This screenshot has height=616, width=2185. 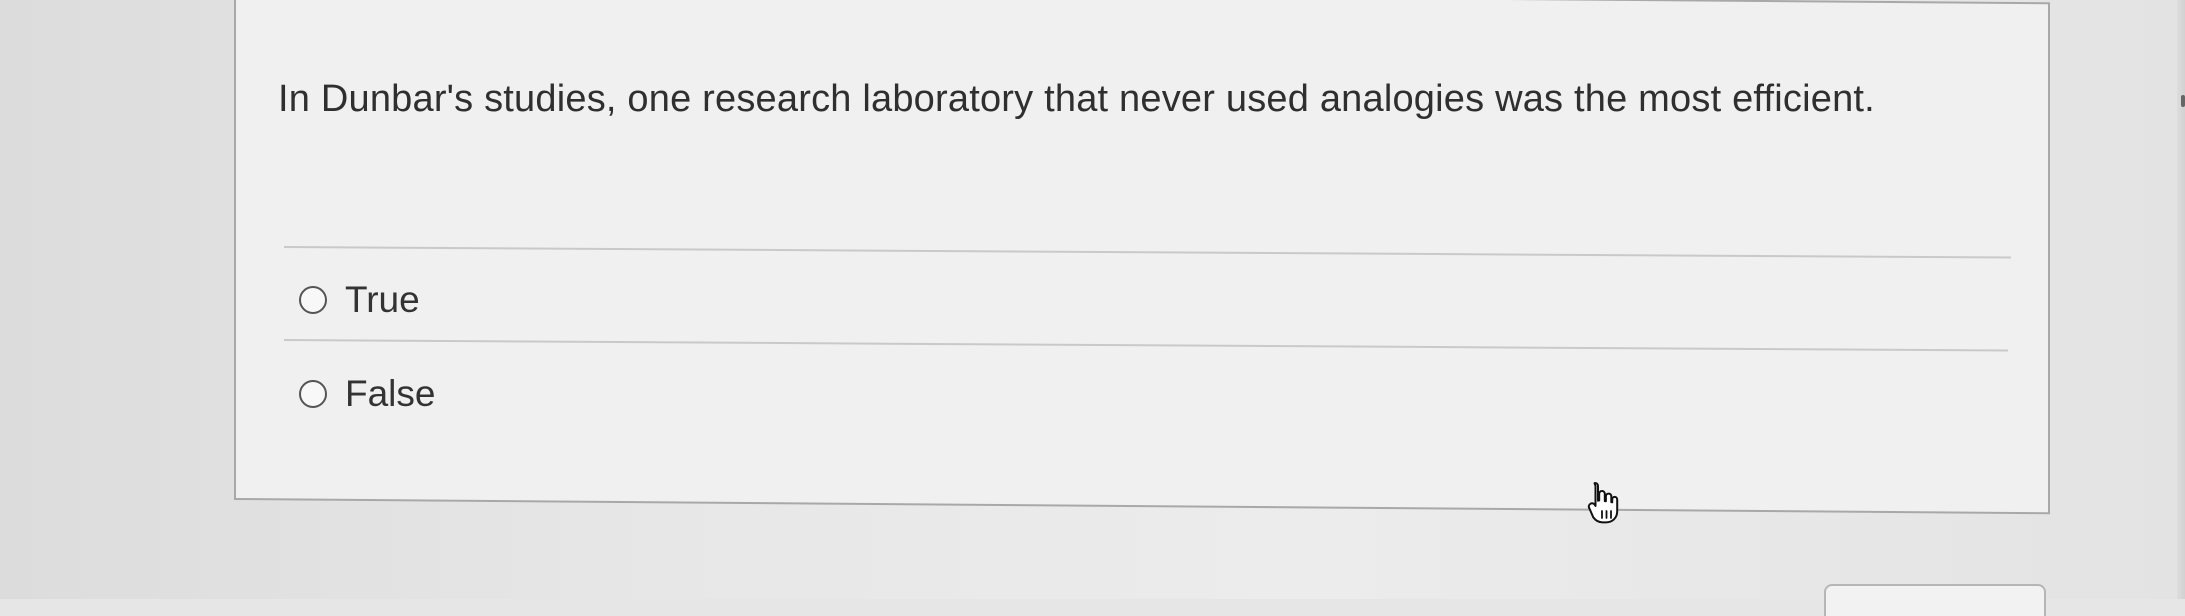 I want to click on answer-option-true: True, so click(x=359, y=300).